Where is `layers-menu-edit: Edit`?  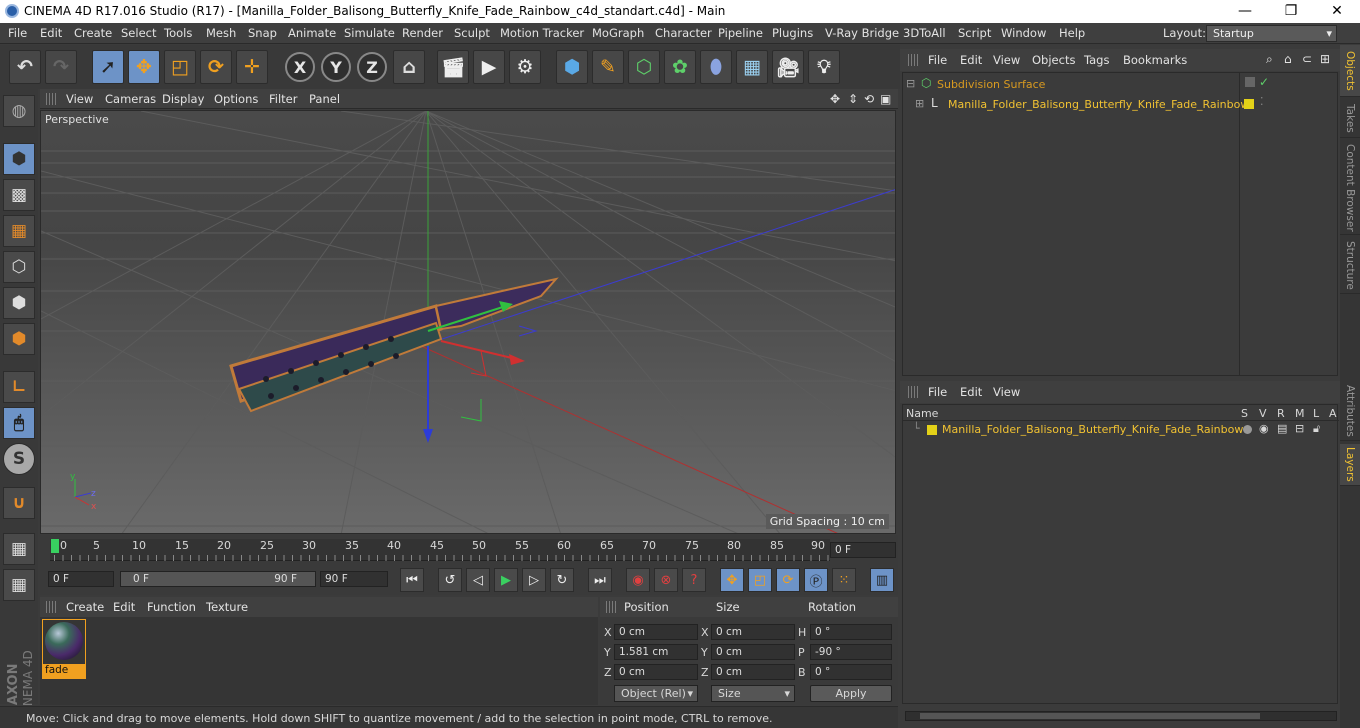 layers-menu-edit: Edit is located at coordinates (971, 392).